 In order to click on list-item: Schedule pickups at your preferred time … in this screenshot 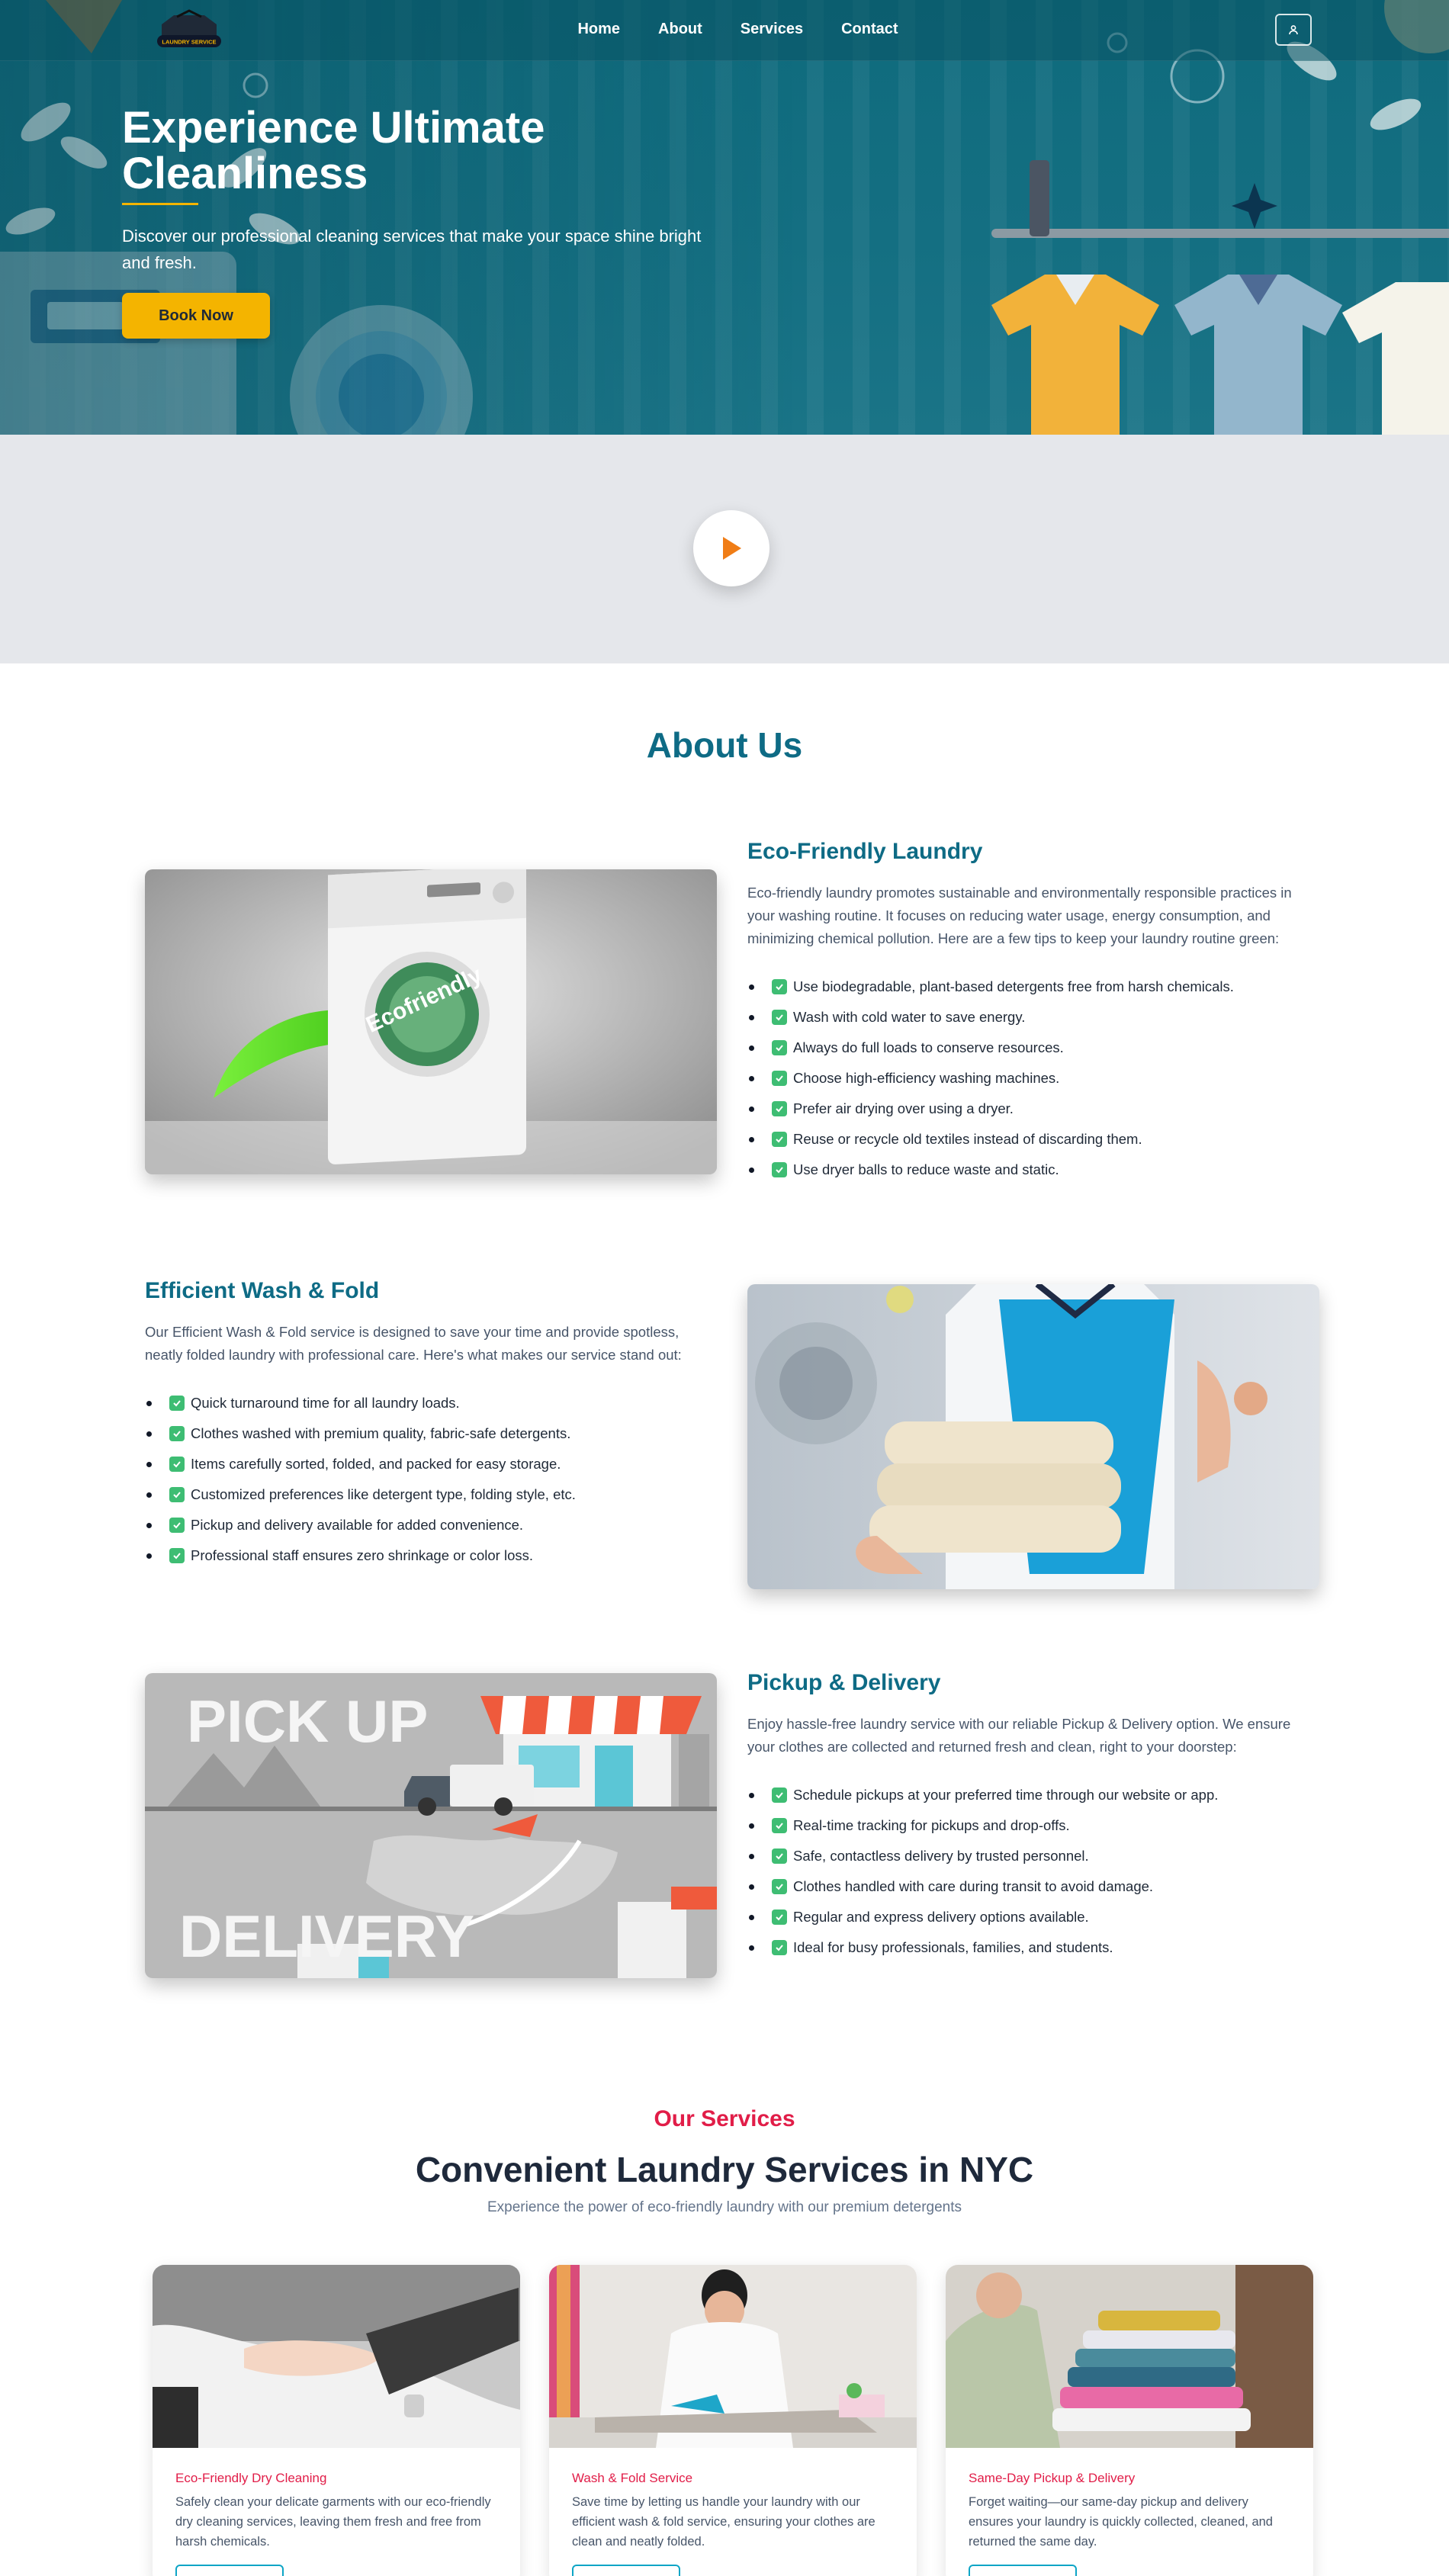, I will do `click(1033, 1795)`.